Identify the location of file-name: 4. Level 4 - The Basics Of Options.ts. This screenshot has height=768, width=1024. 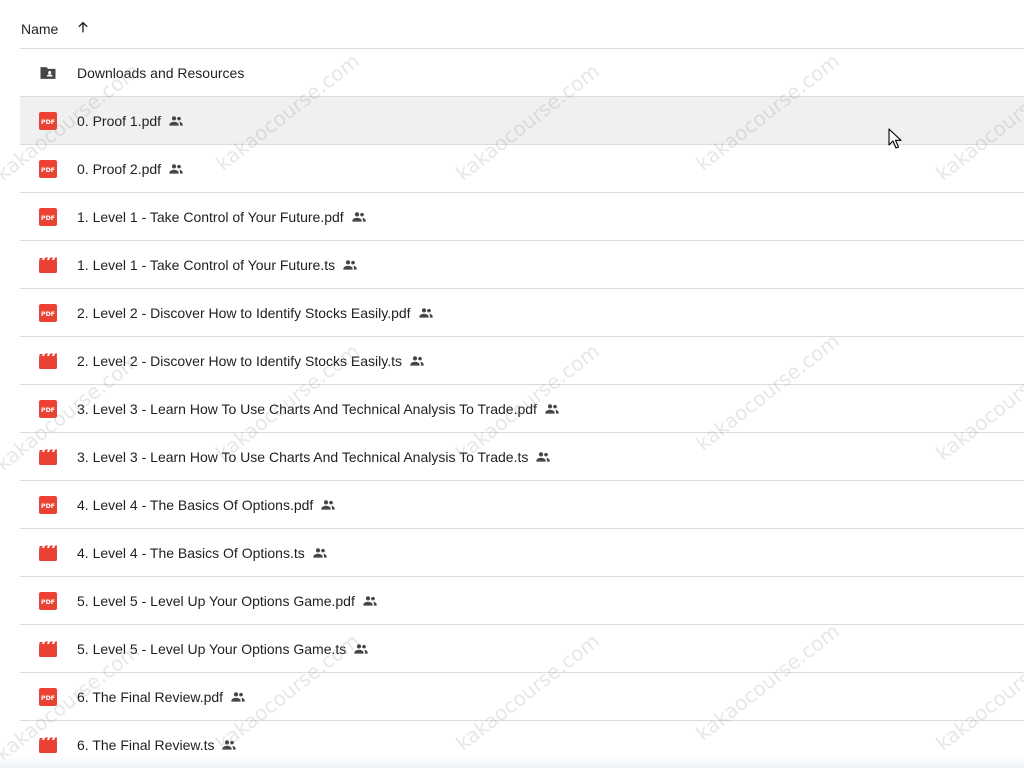
(191, 552).